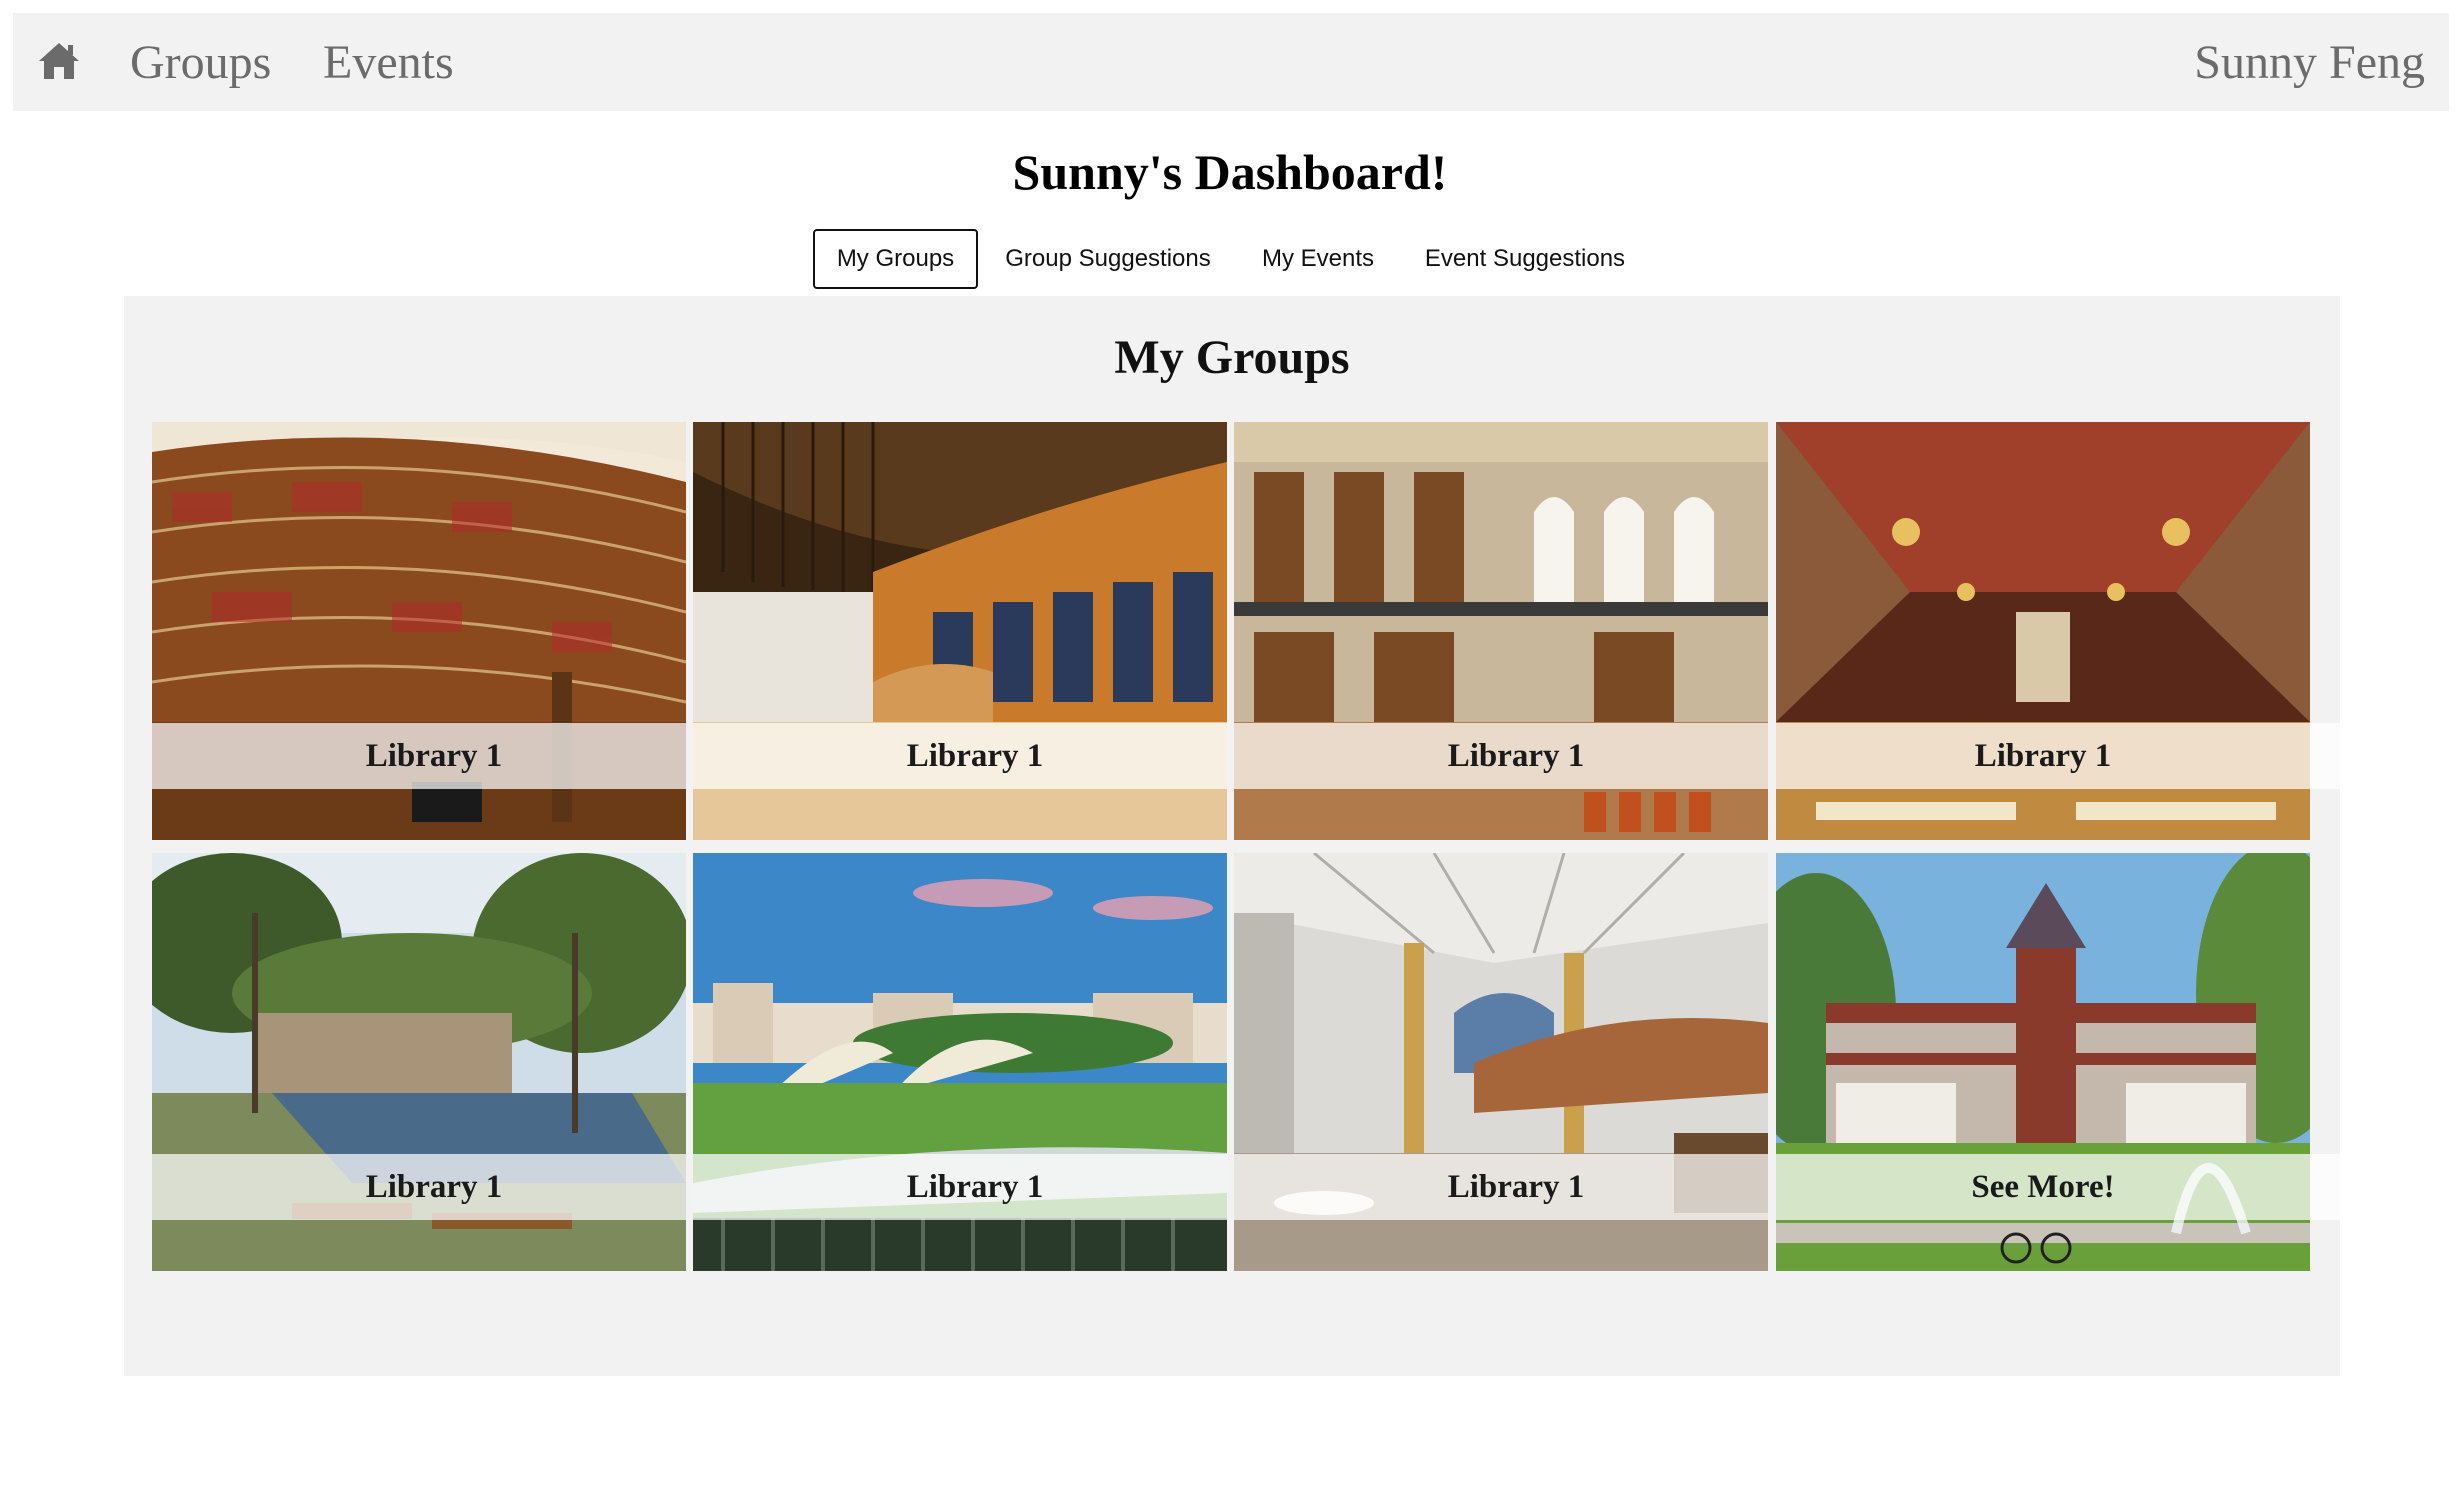  What do you see at coordinates (2058, 1062) in the screenshot?
I see `see-more-card: See More!` at bounding box center [2058, 1062].